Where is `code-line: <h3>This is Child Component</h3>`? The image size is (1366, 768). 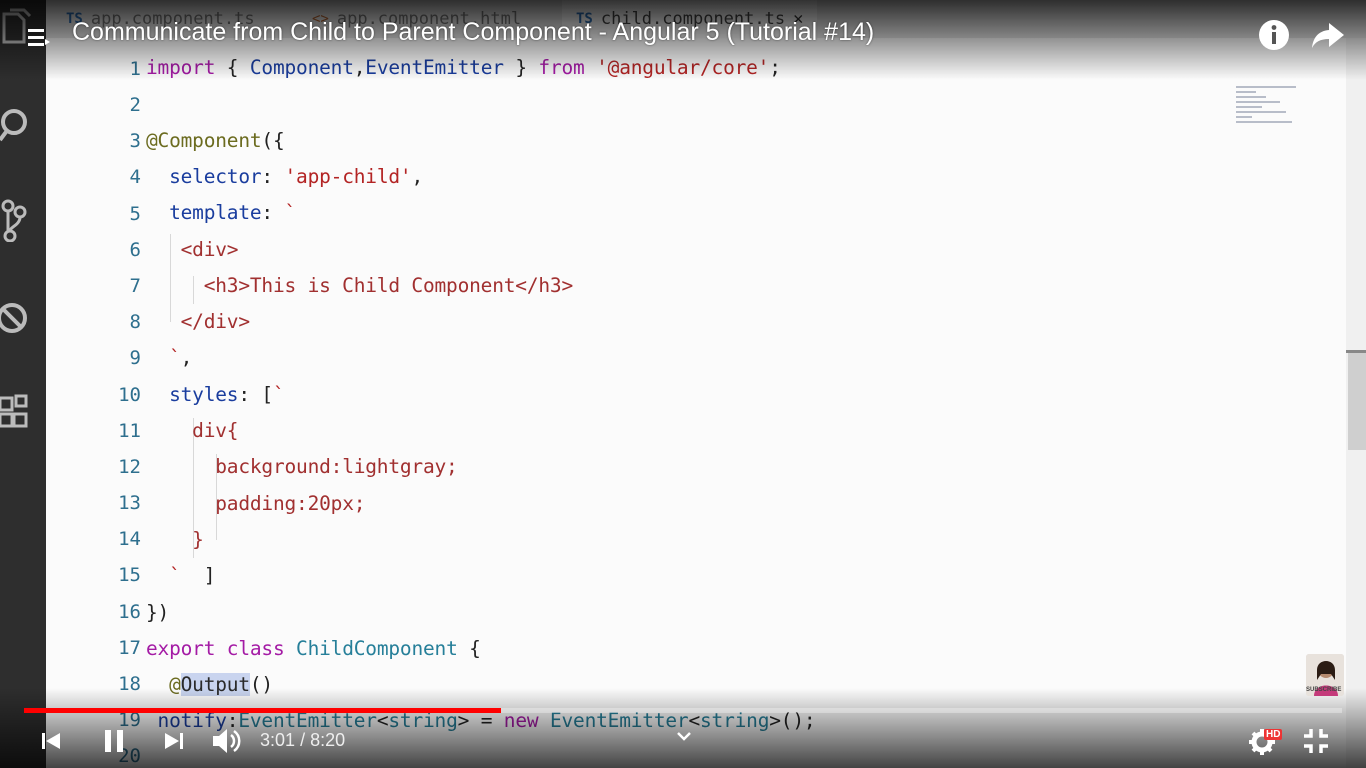 code-line: <h3>This is Child Component</h3> is located at coordinates (359, 285).